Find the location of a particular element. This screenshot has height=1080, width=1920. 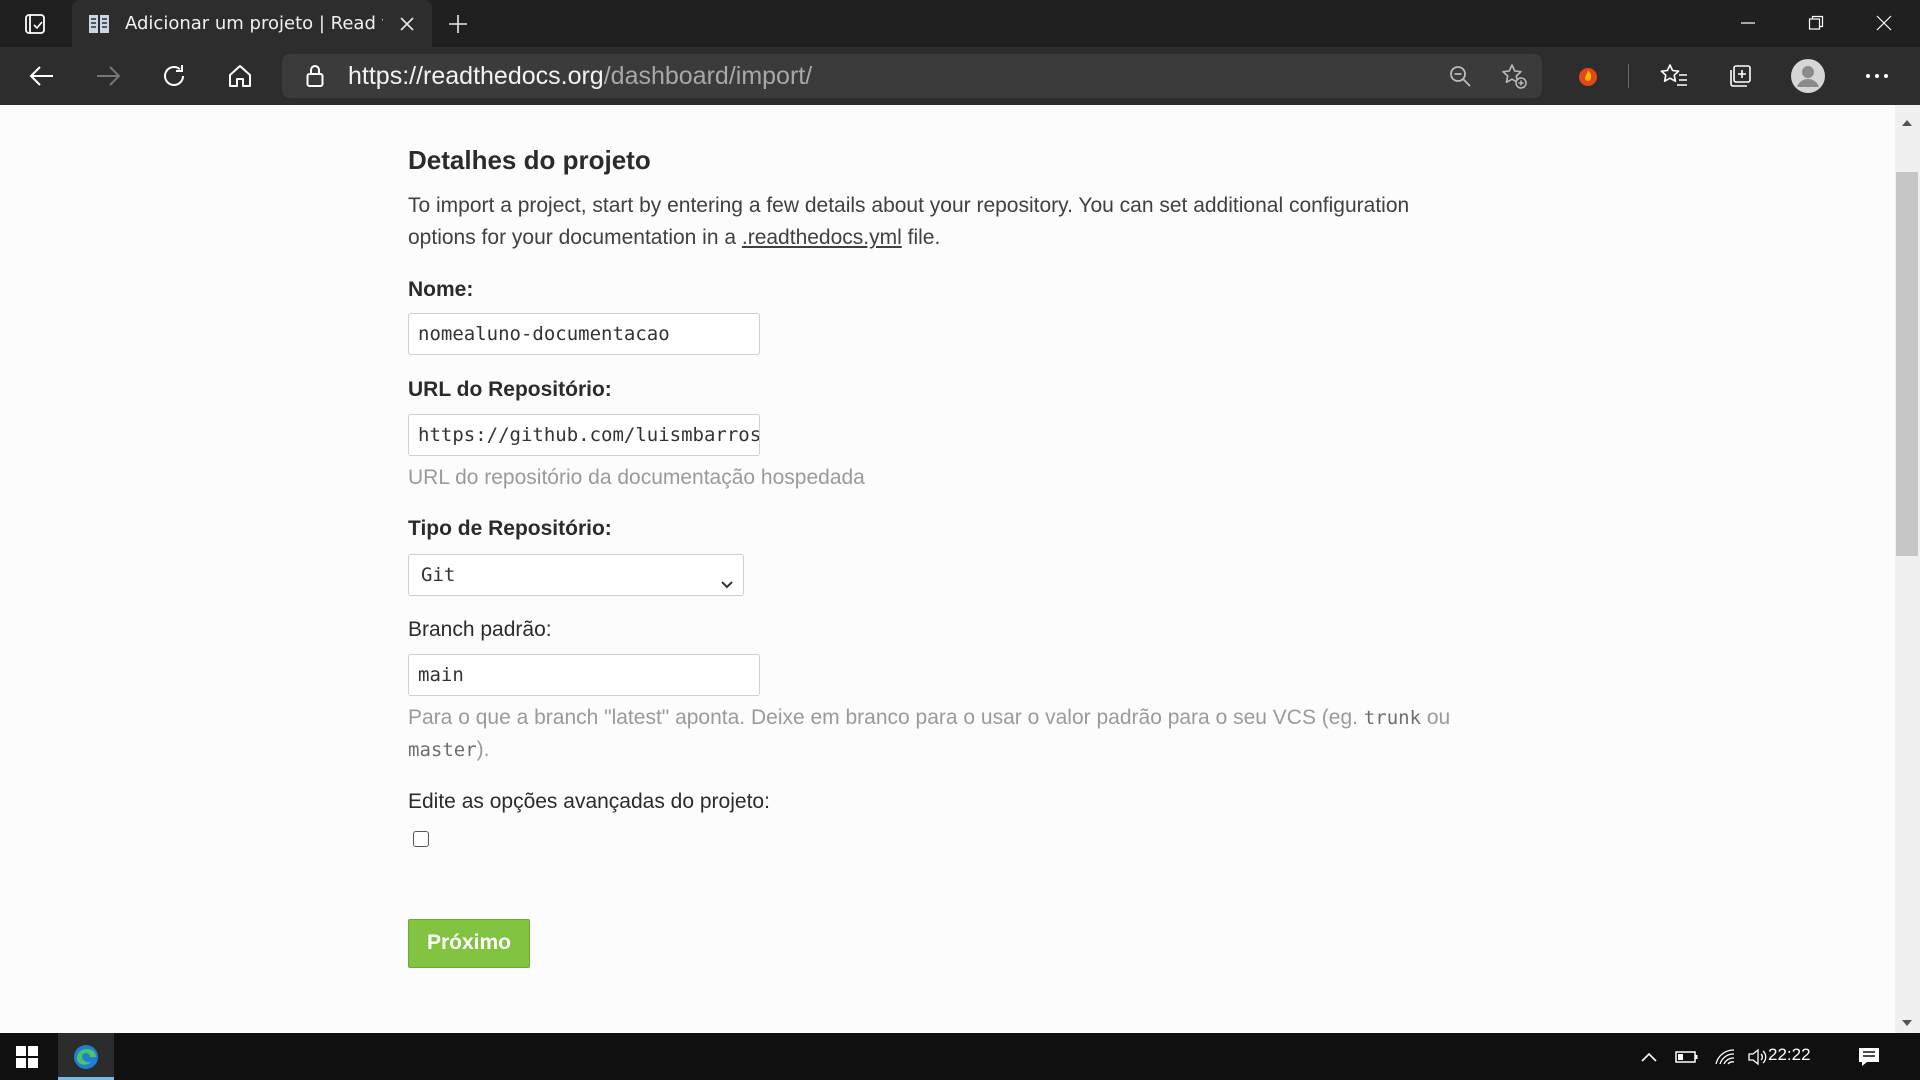

restore-icon is located at coordinates (1816, 22).